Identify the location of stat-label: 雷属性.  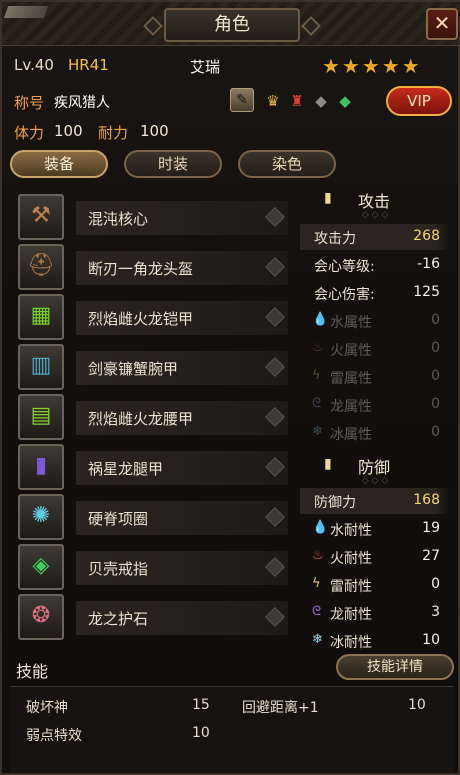
(351, 379).